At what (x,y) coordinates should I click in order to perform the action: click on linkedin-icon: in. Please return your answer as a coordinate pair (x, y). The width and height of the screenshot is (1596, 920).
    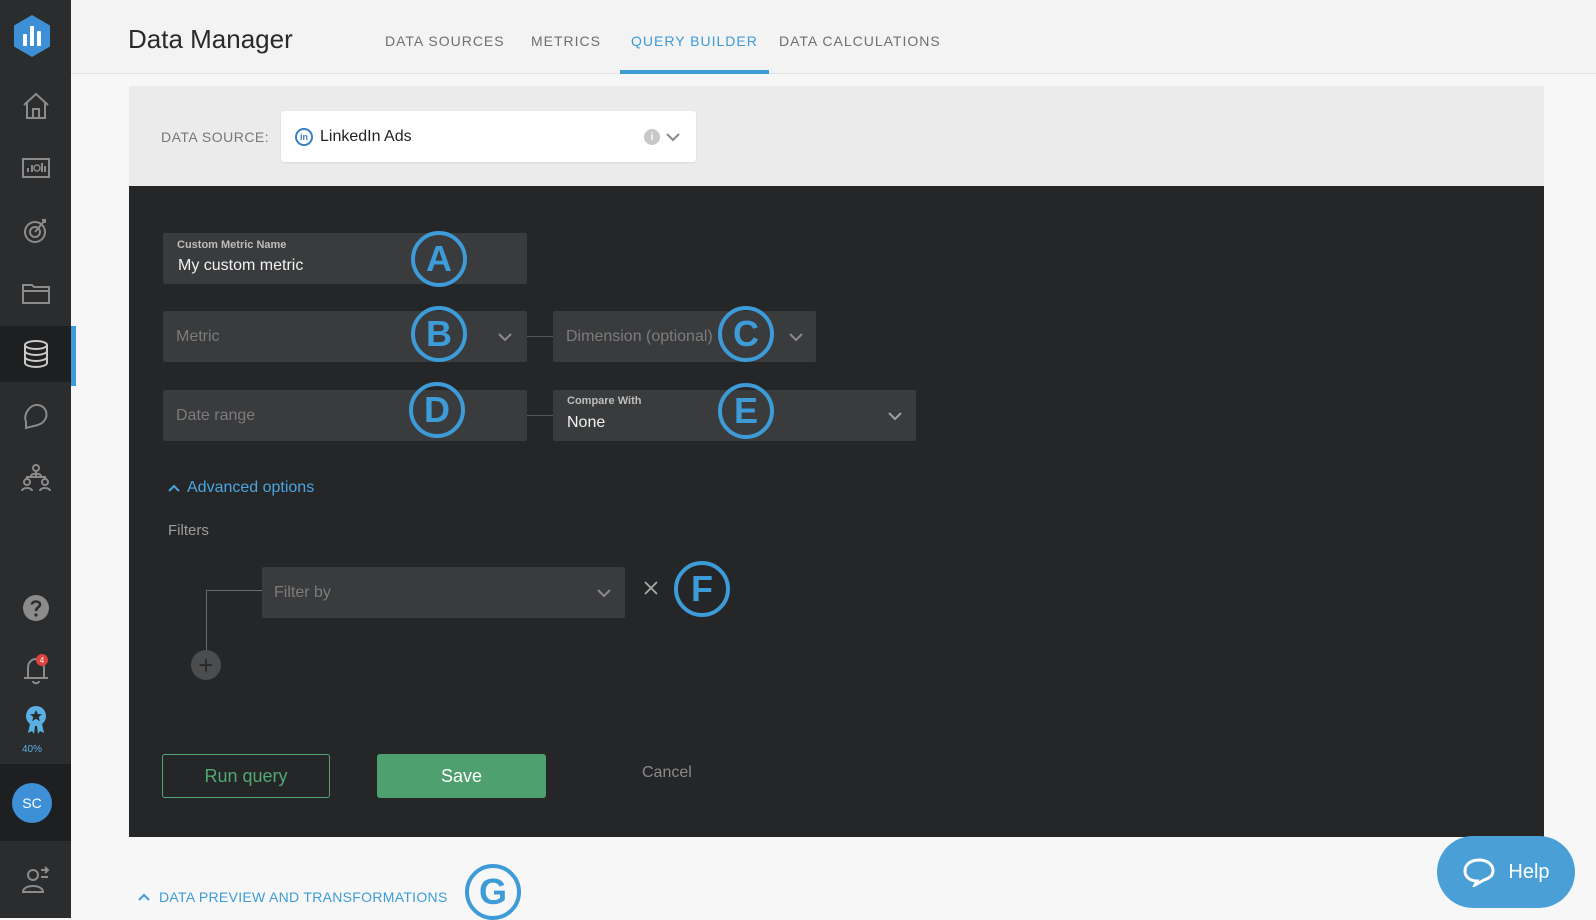
    Looking at the image, I should click on (304, 137).